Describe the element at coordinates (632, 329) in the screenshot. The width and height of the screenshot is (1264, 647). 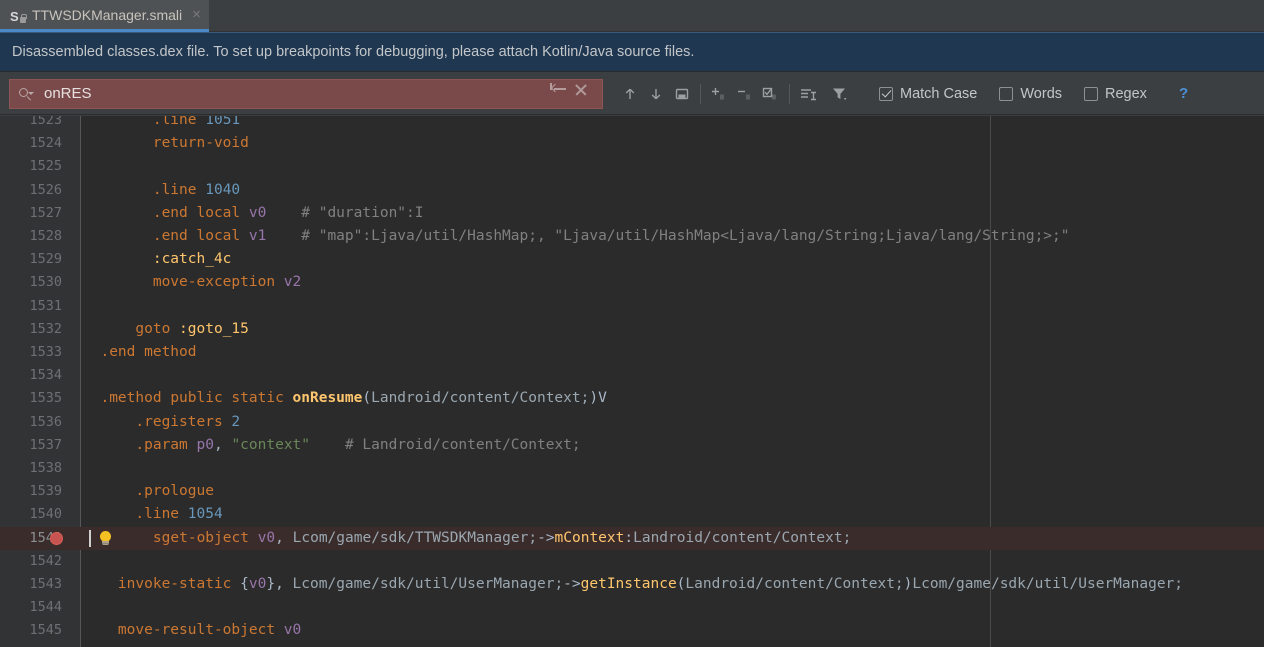
I see `code-line: 1532 goto :goto_15` at that location.